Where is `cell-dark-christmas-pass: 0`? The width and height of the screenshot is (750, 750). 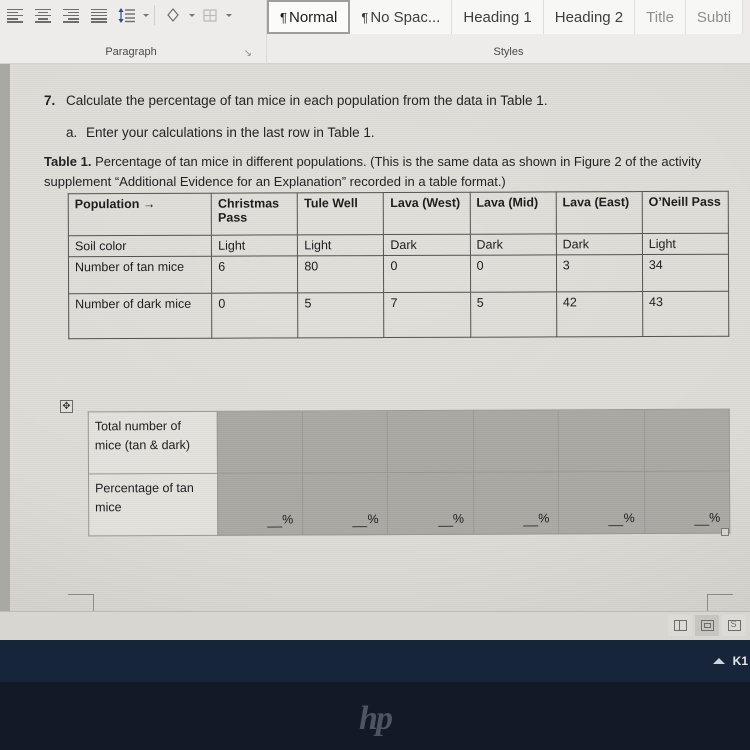 cell-dark-christmas-pass: 0 is located at coordinates (255, 315).